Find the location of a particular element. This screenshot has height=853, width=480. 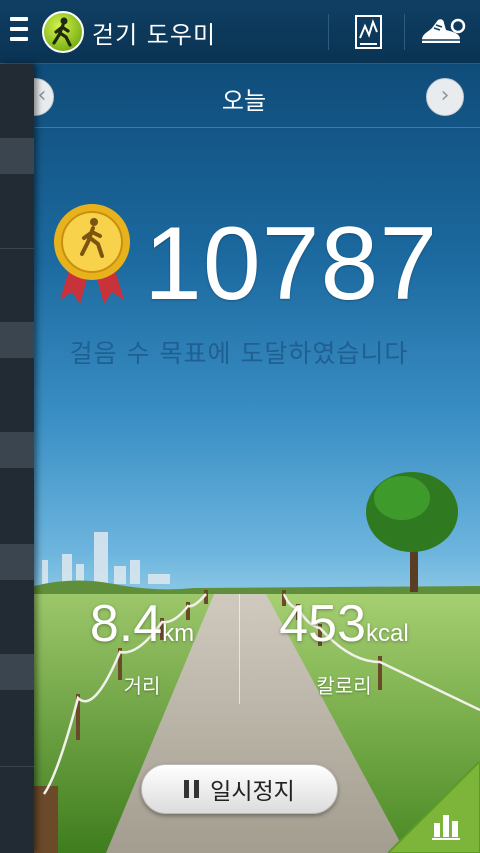

distance-label: 거리 is located at coordinates (142, 686).